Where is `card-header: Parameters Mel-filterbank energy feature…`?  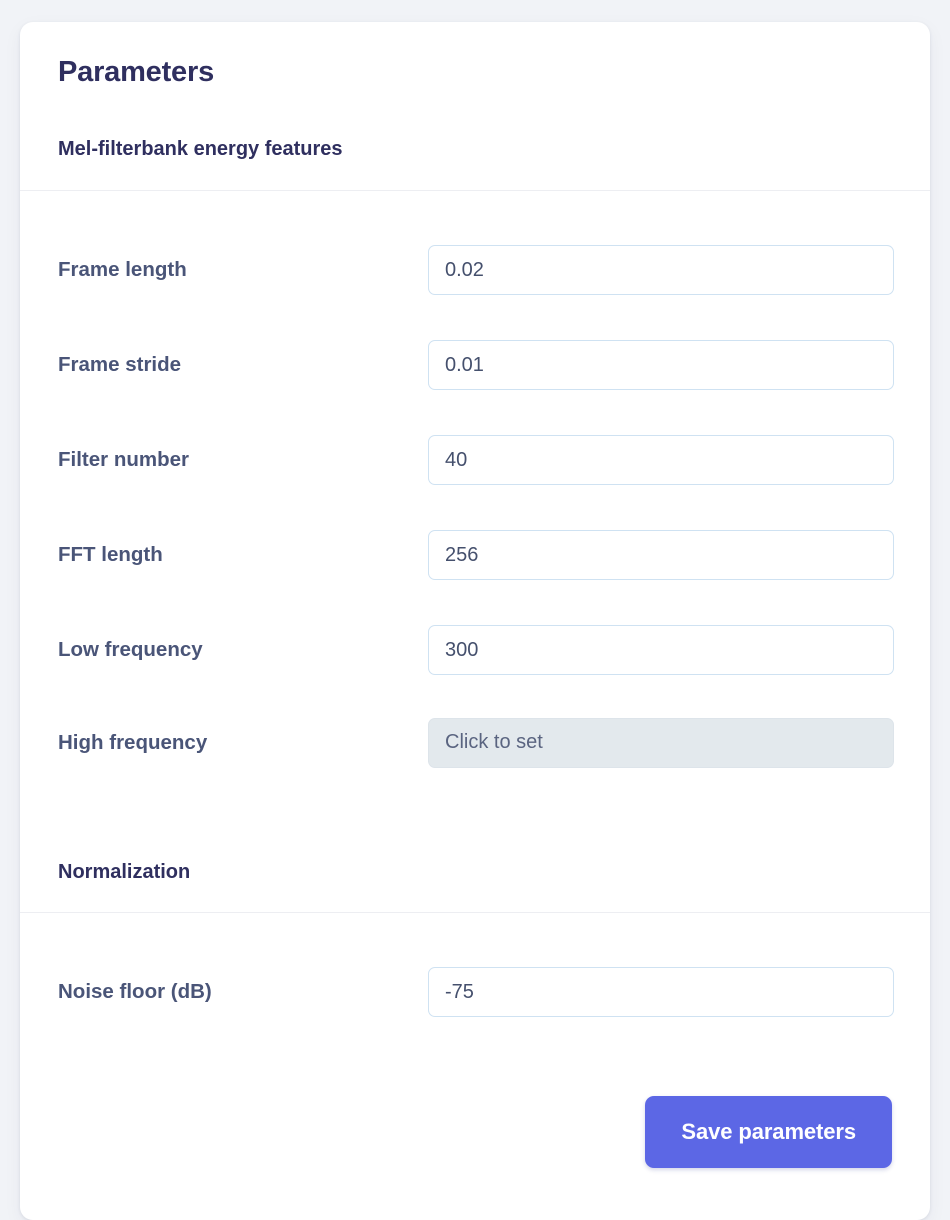 card-header: Parameters Mel-filterbank energy feature… is located at coordinates (475, 106).